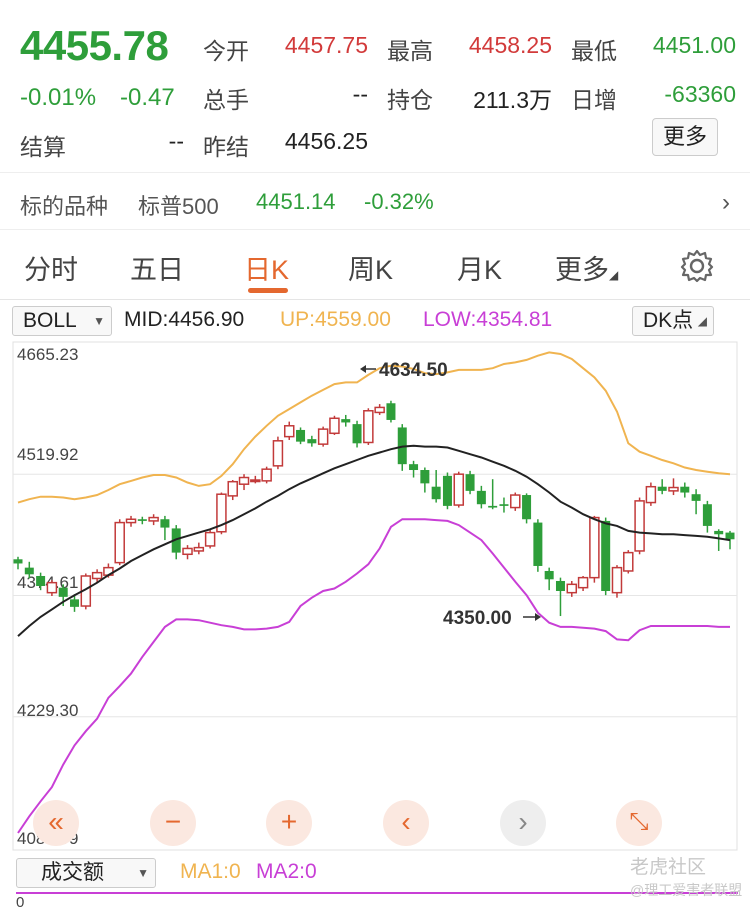 Image resolution: width=750 pixels, height=909 pixels. I want to click on open-label: 今开, so click(226, 51).